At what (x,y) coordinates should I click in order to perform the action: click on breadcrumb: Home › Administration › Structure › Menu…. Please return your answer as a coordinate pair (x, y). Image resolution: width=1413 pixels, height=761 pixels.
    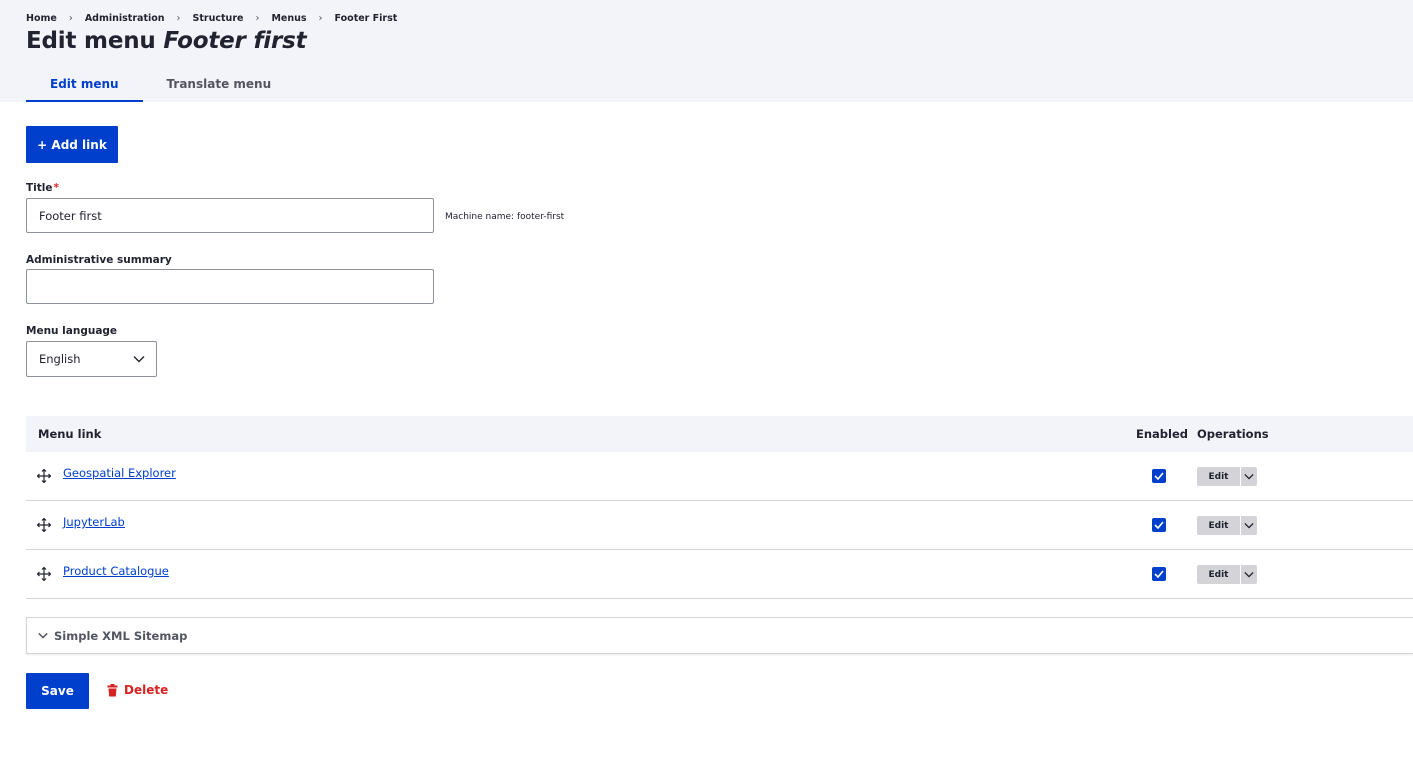
    Looking at the image, I should click on (211, 18).